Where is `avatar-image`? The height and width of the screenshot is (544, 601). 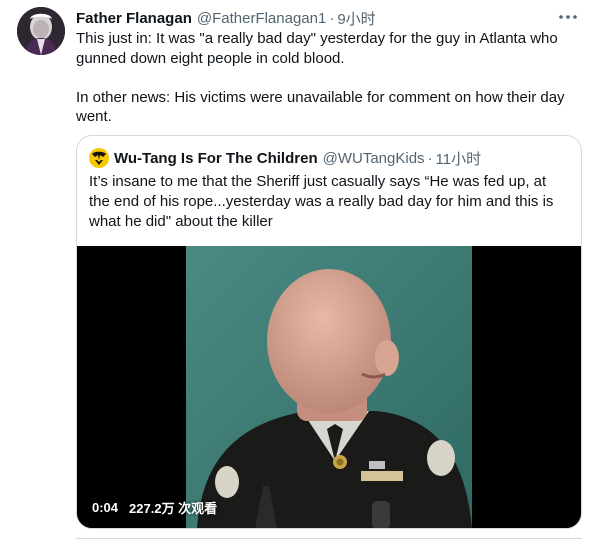 avatar-image is located at coordinates (41, 31).